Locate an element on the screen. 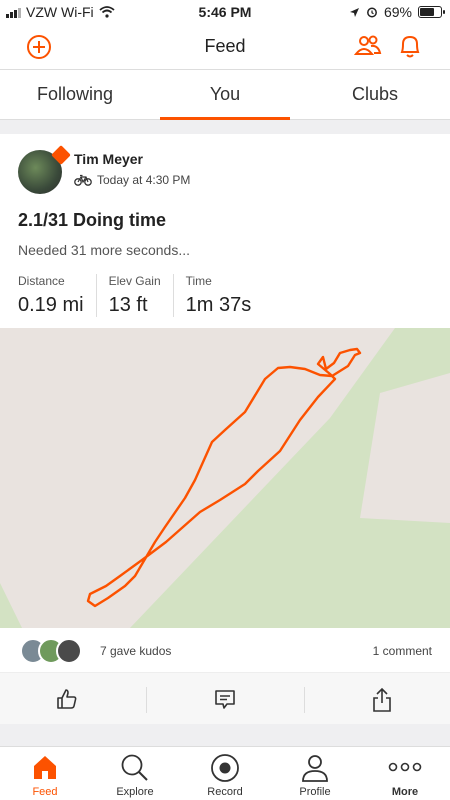 The height and width of the screenshot is (800, 450). tab-following: Following is located at coordinates (75, 94).